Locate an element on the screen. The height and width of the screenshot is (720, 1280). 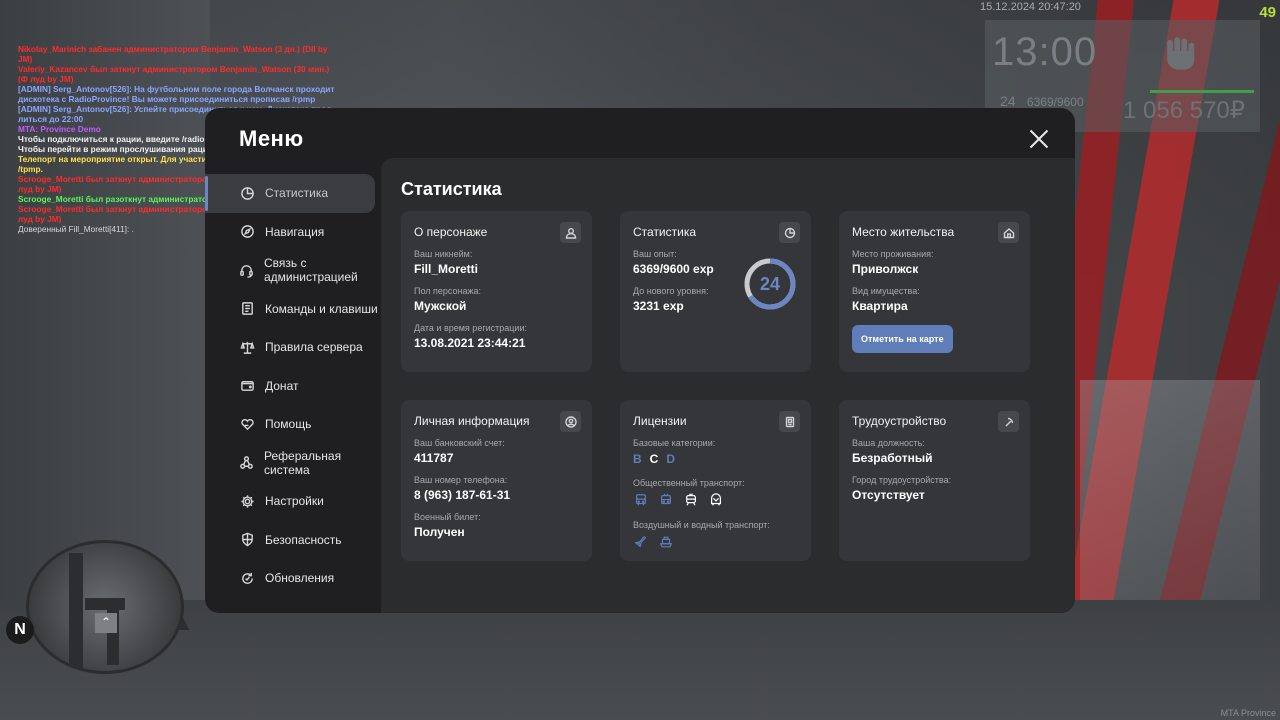
sidebar-item-7: Помощь is located at coordinates (293, 424).